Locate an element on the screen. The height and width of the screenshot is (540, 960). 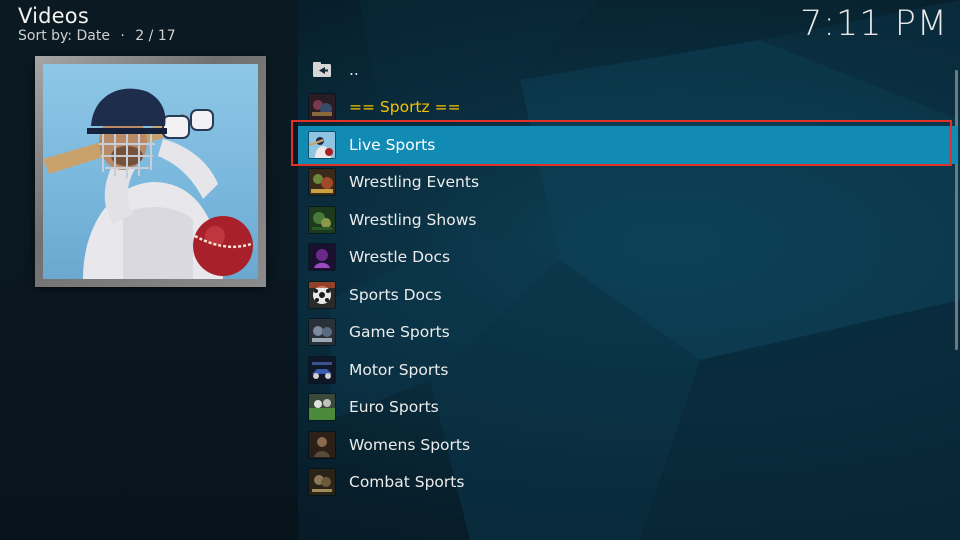
item-position: 2 / 17 is located at coordinates (155, 36).